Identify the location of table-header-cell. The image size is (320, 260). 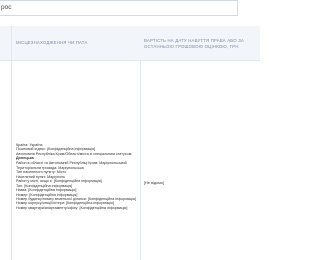
(5, 43).